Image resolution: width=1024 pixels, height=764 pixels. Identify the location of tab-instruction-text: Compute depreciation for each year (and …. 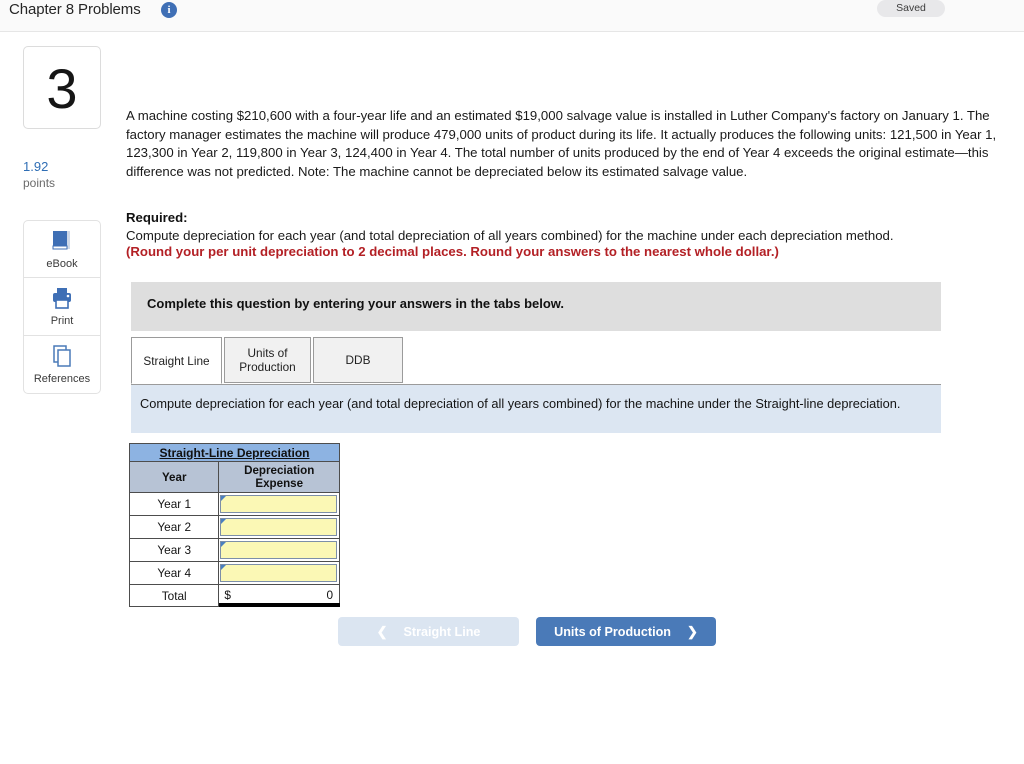
(520, 403).